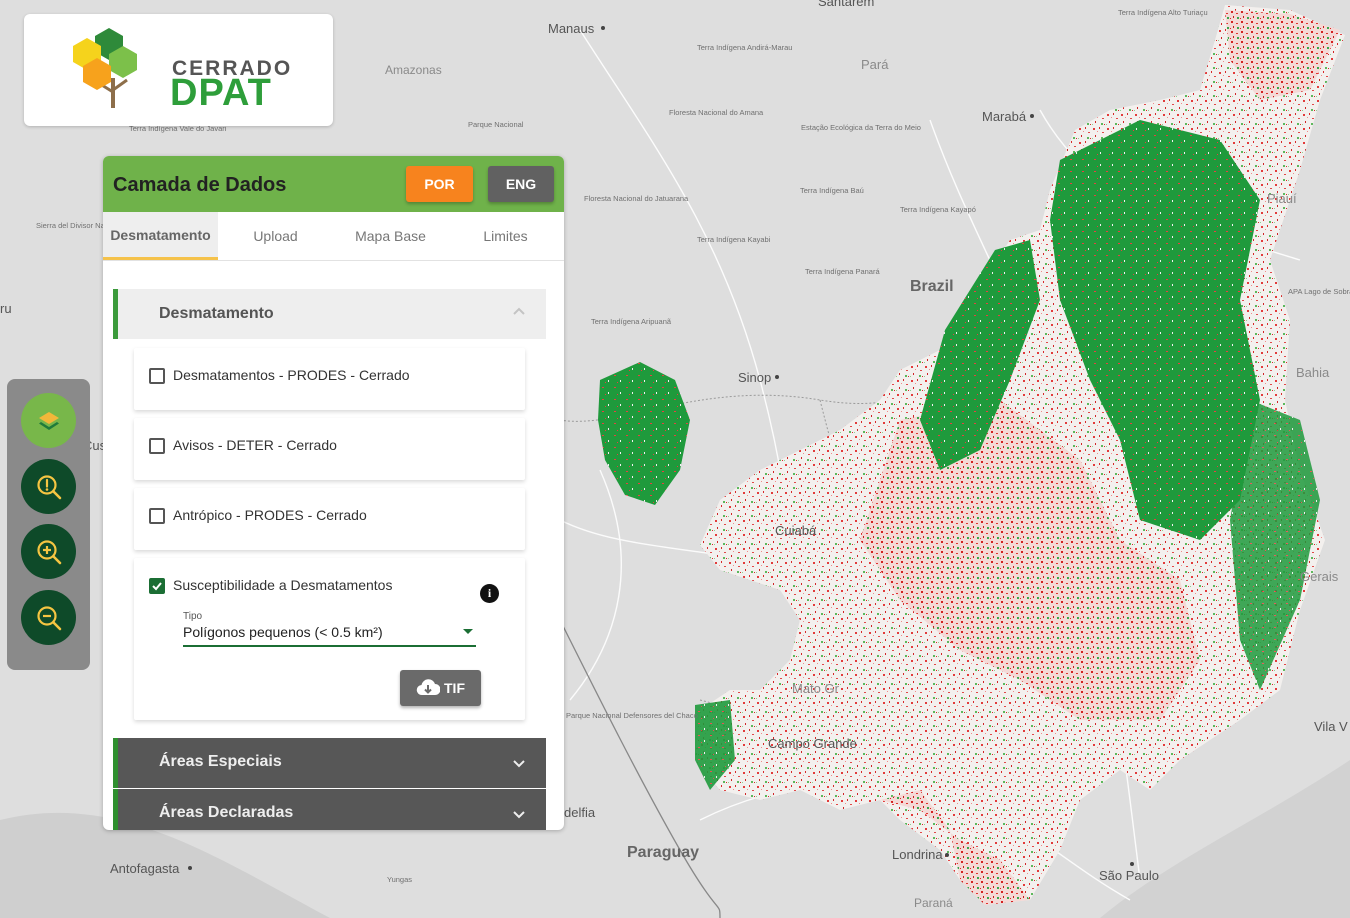 This screenshot has width=1350, height=918. What do you see at coordinates (270, 515) in the screenshot?
I see `layer-label-antropico: Antrópico - PRODES - Cerrado` at bounding box center [270, 515].